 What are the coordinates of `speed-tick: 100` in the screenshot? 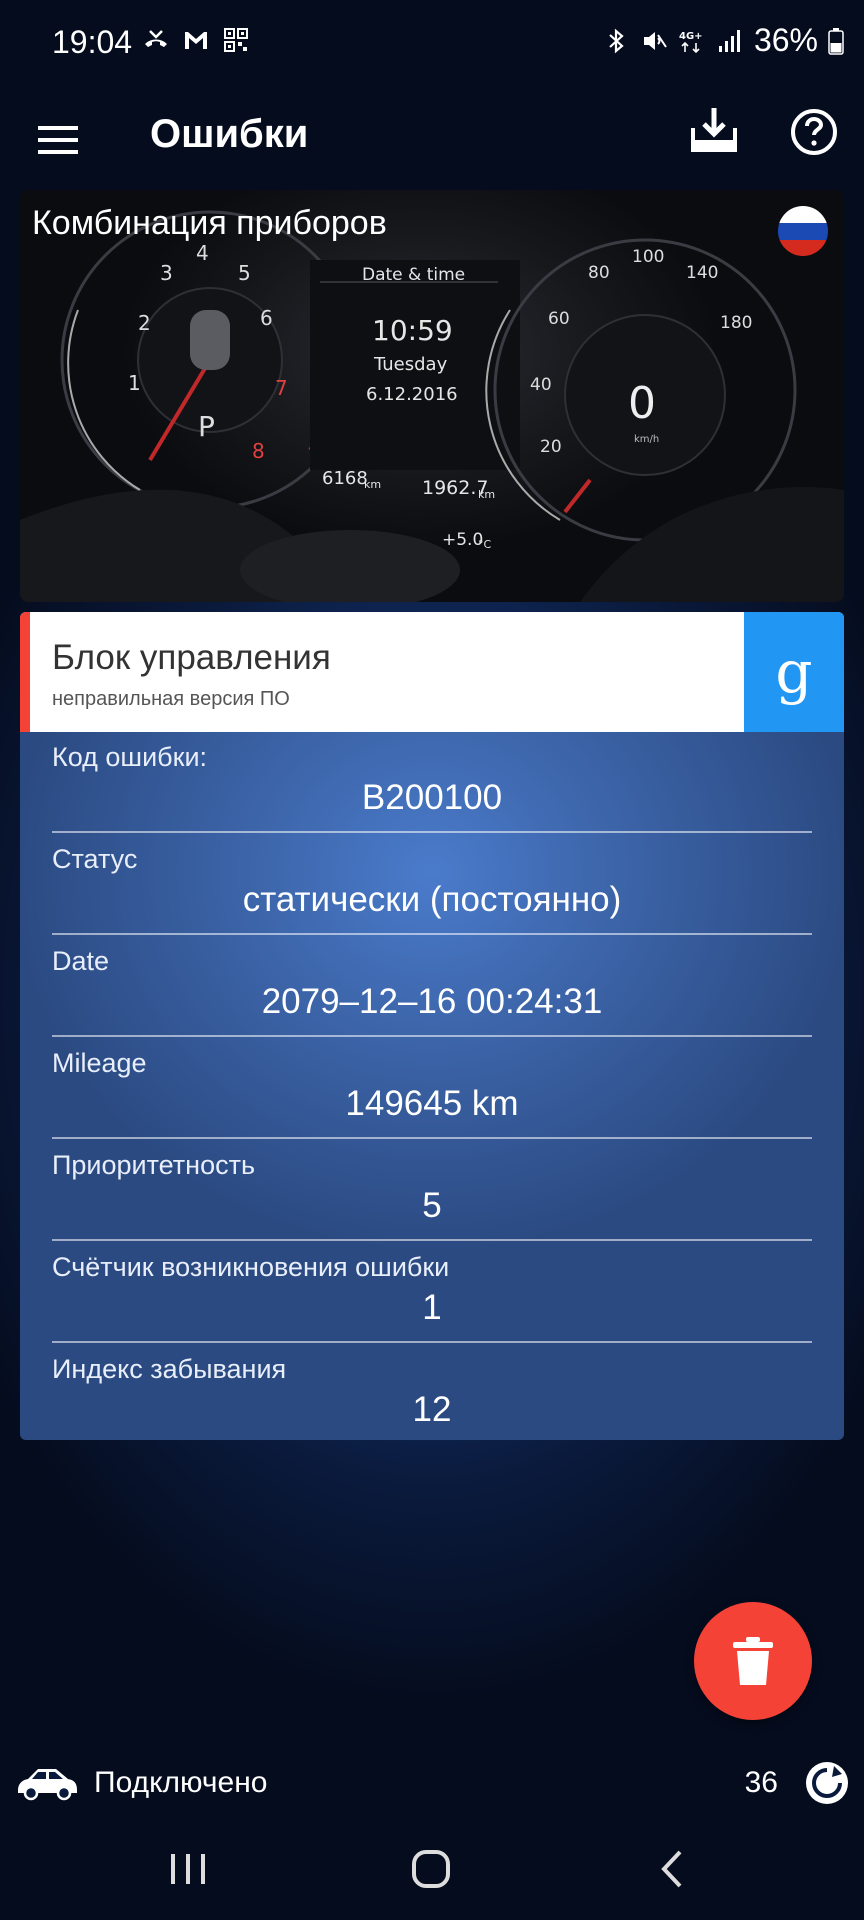 It's located at (648, 257).